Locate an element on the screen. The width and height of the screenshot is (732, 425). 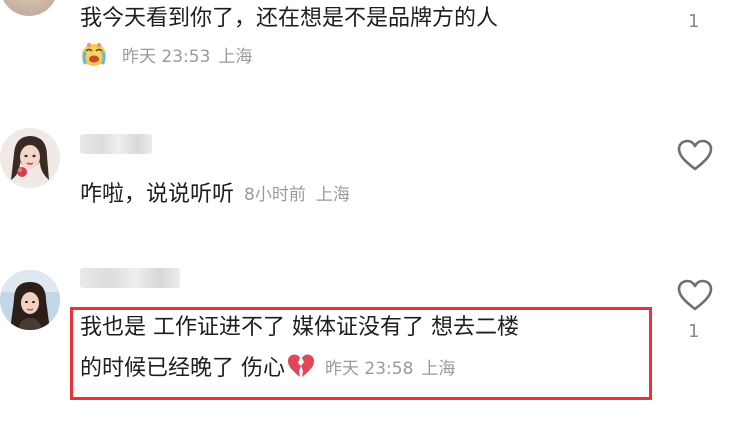
comment-text-line2: 的时候已经晚了 伤心 is located at coordinates (182, 368).